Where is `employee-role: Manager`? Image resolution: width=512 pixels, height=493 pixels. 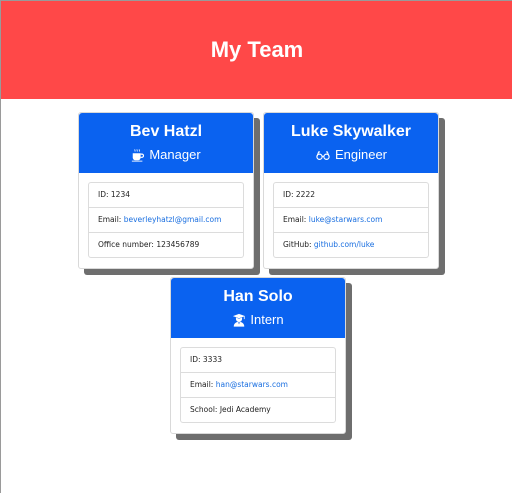
employee-role: Manager is located at coordinates (166, 155).